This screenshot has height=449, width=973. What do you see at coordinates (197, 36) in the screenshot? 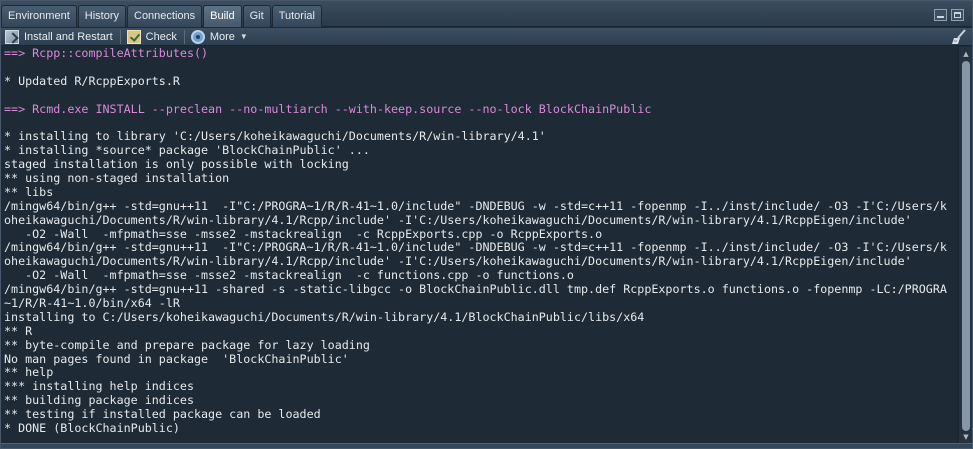
I see `gear-icon` at bounding box center [197, 36].